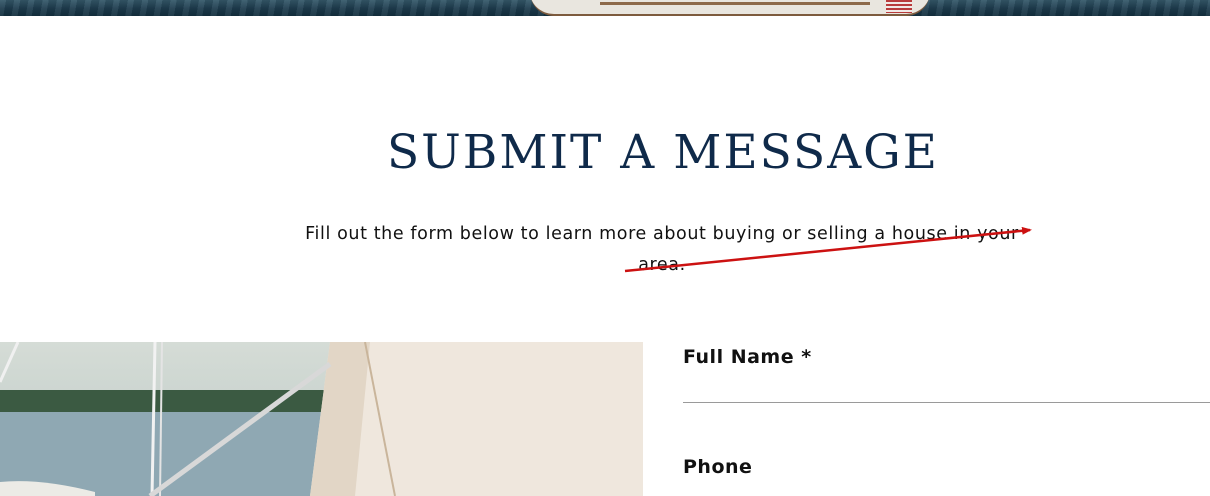 The height and width of the screenshot is (496, 1210). Describe the element at coordinates (718, 467) in the screenshot. I see `phone-label: Phone` at that location.